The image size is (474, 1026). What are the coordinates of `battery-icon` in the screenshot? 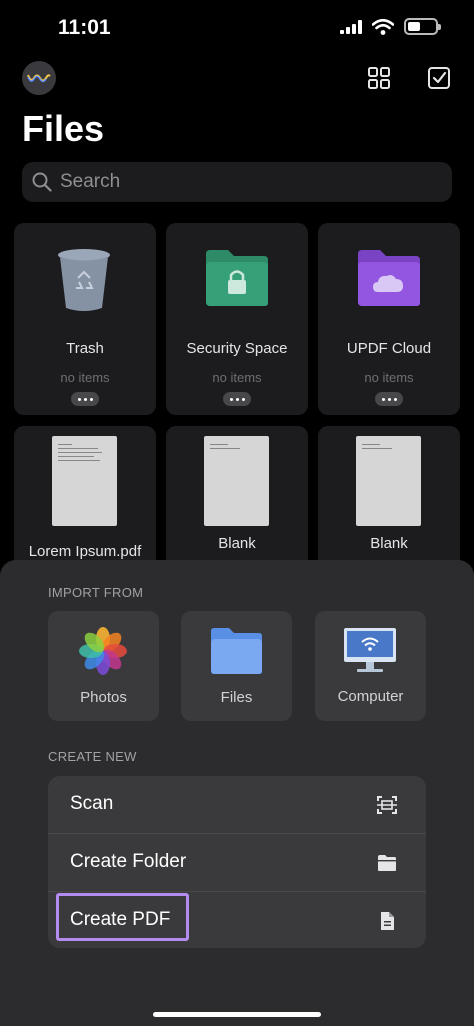 It's located at (422, 26).